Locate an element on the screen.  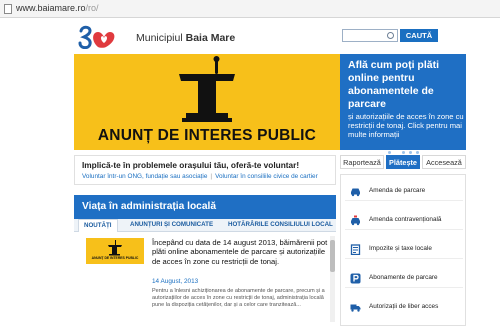
tab-announcements: ANUNȚURI ȘI COMUNICATE is located at coordinates (171, 224).